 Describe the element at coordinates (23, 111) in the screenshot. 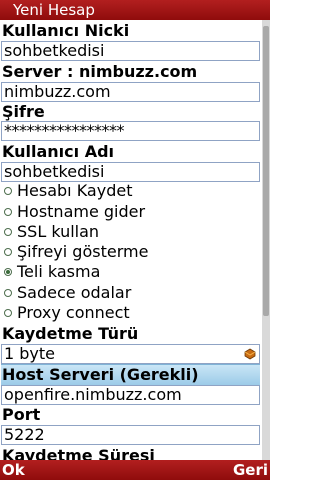

I see `password-label: Şifre` at that location.